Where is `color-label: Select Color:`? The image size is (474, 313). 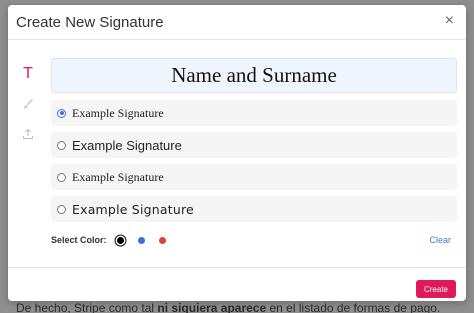
color-label: Select Color: is located at coordinates (79, 240).